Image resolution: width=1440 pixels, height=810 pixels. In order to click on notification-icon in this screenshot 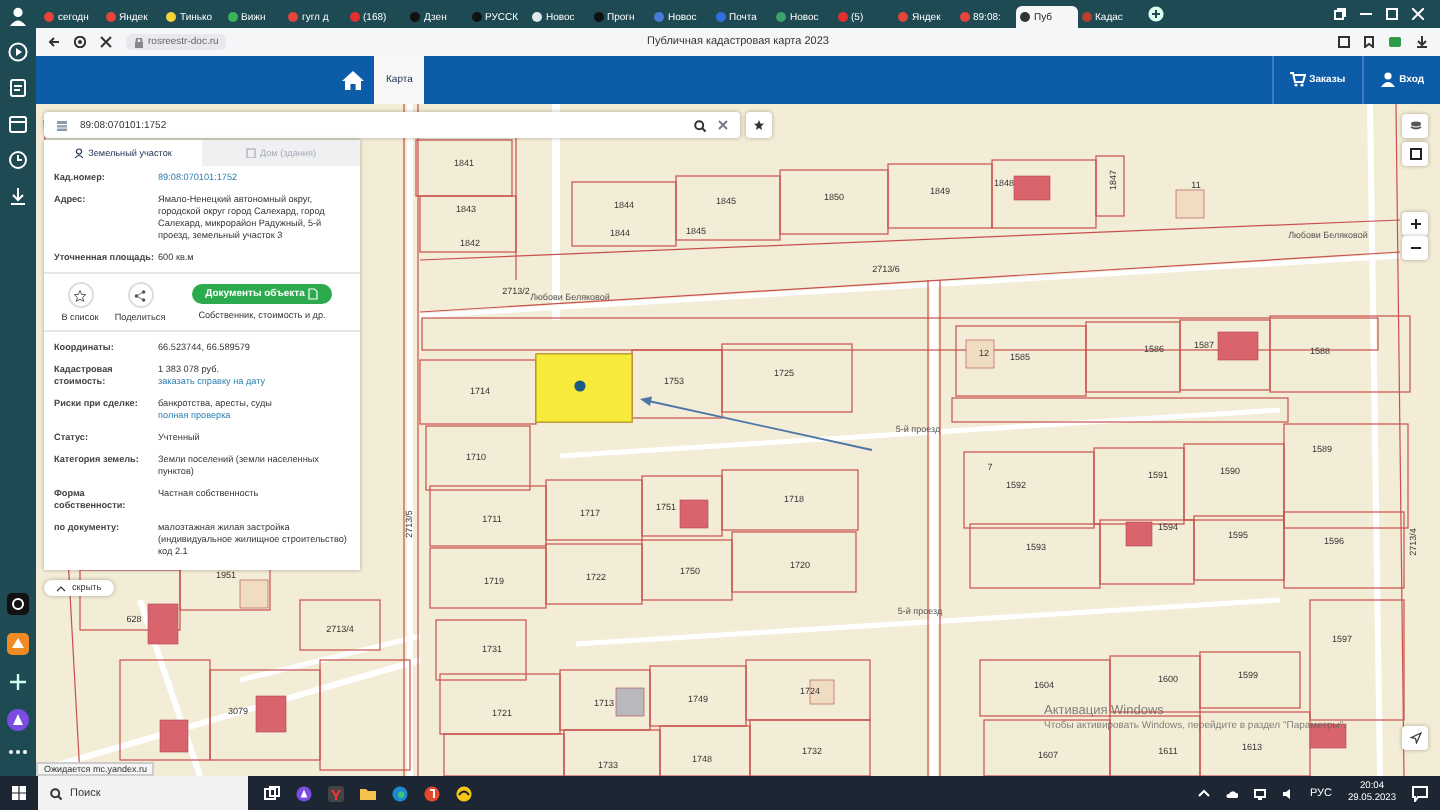, I will do `click(1420, 793)`.